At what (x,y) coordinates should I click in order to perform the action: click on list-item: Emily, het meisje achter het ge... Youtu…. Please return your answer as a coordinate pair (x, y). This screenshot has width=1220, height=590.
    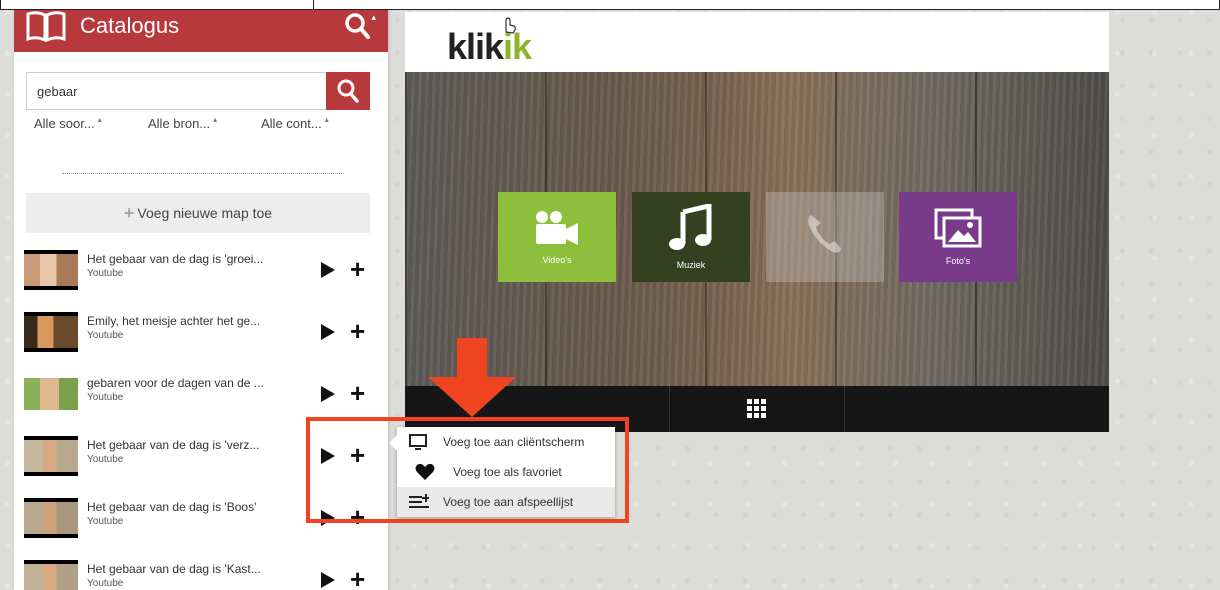
    Looking at the image, I should click on (202, 338).